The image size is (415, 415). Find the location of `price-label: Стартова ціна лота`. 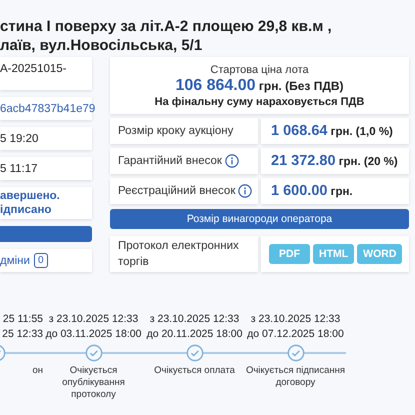

price-label: Стартова ціна лота is located at coordinates (259, 70).